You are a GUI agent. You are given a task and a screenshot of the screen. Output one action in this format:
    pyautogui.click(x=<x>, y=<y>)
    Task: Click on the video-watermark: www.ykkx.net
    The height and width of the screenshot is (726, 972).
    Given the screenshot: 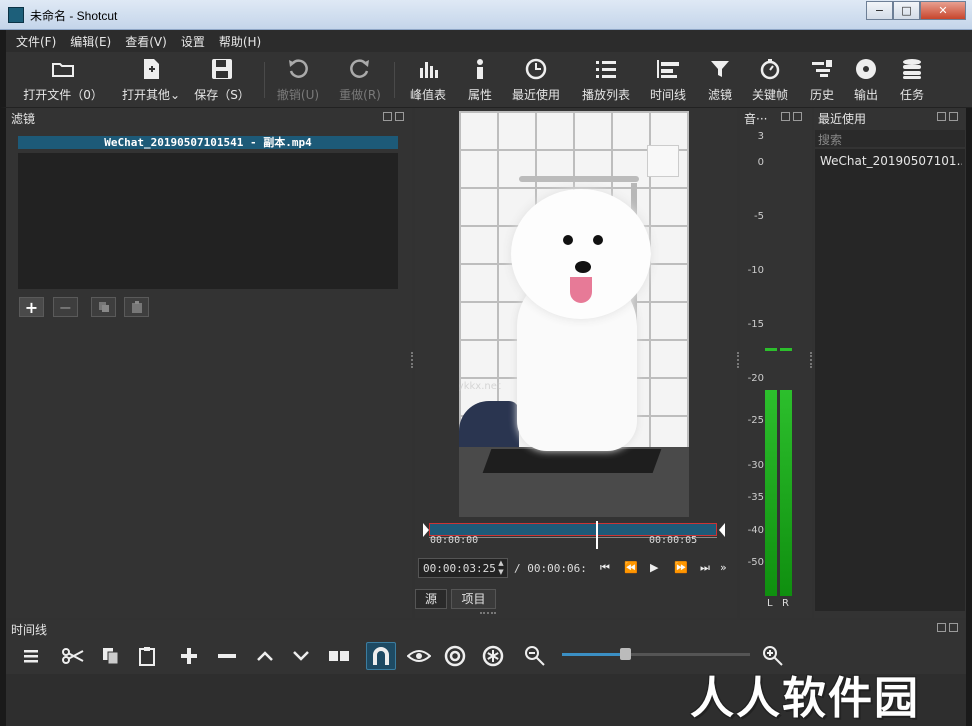 What is the action you would take?
    pyautogui.click(x=480, y=386)
    